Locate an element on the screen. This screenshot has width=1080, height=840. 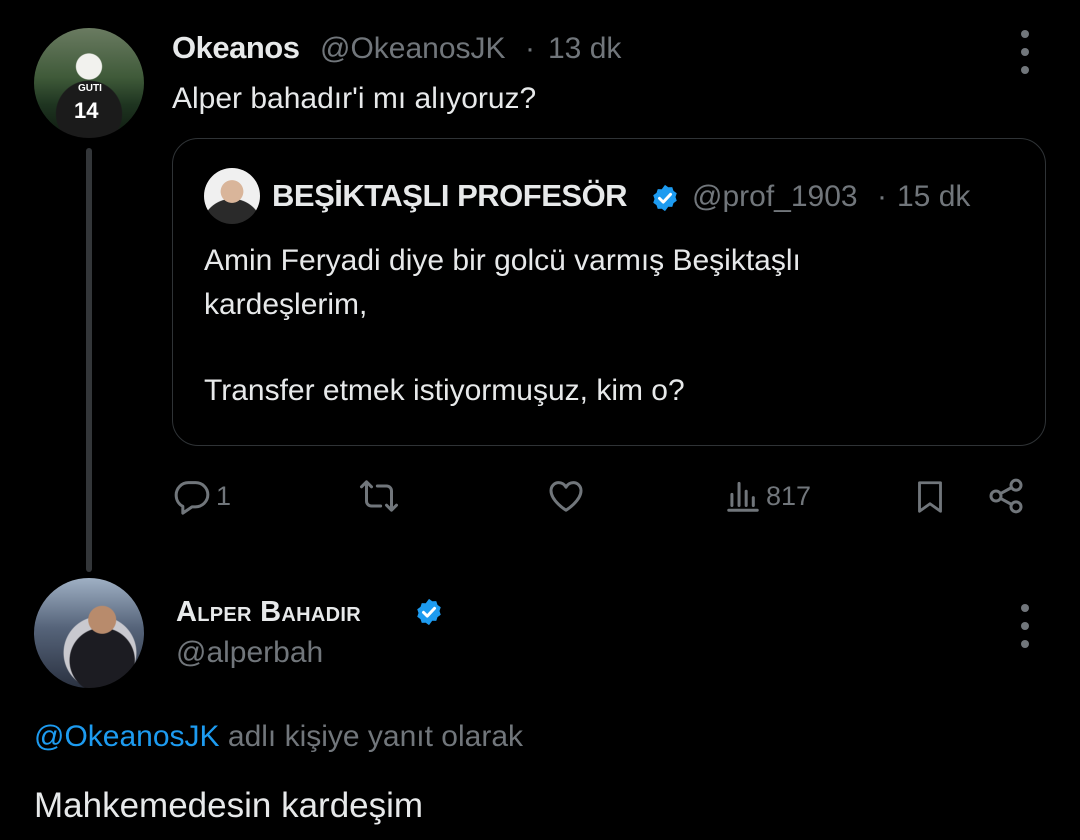
reply-button: 1 is located at coordinates (201, 496).